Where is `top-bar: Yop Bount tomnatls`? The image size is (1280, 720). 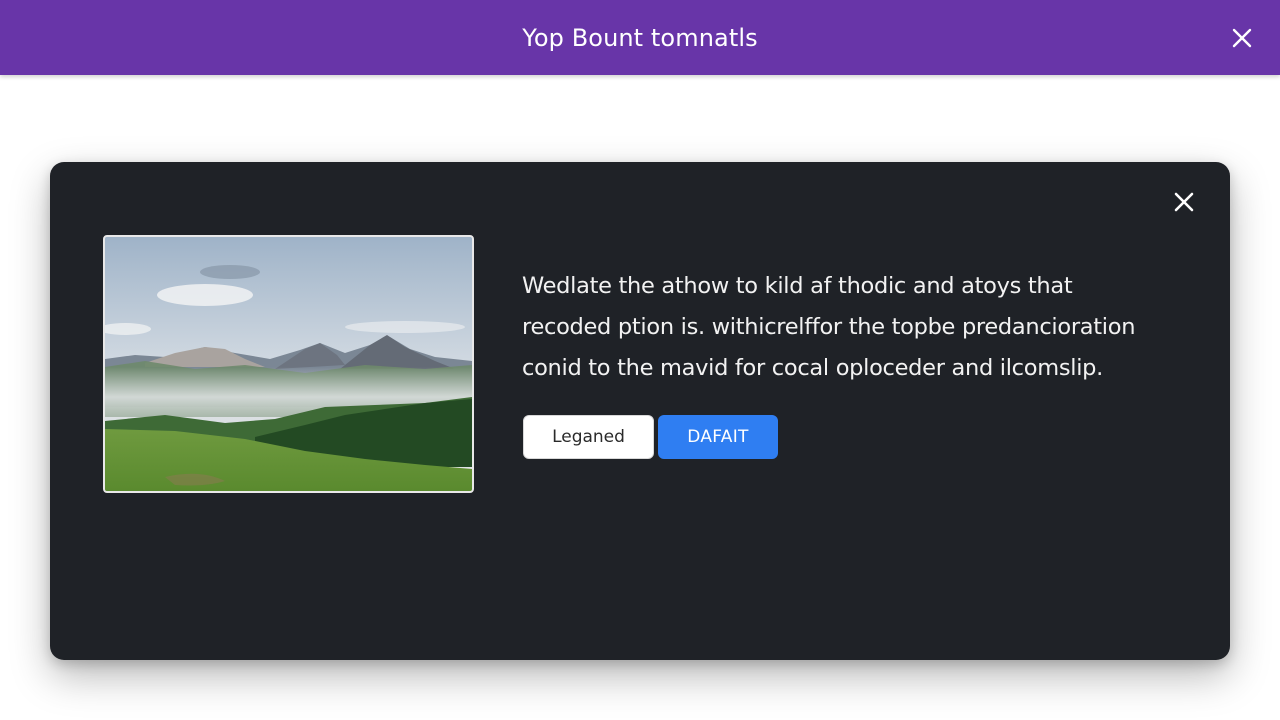 top-bar: Yop Bount tomnatls is located at coordinates (640, 37).